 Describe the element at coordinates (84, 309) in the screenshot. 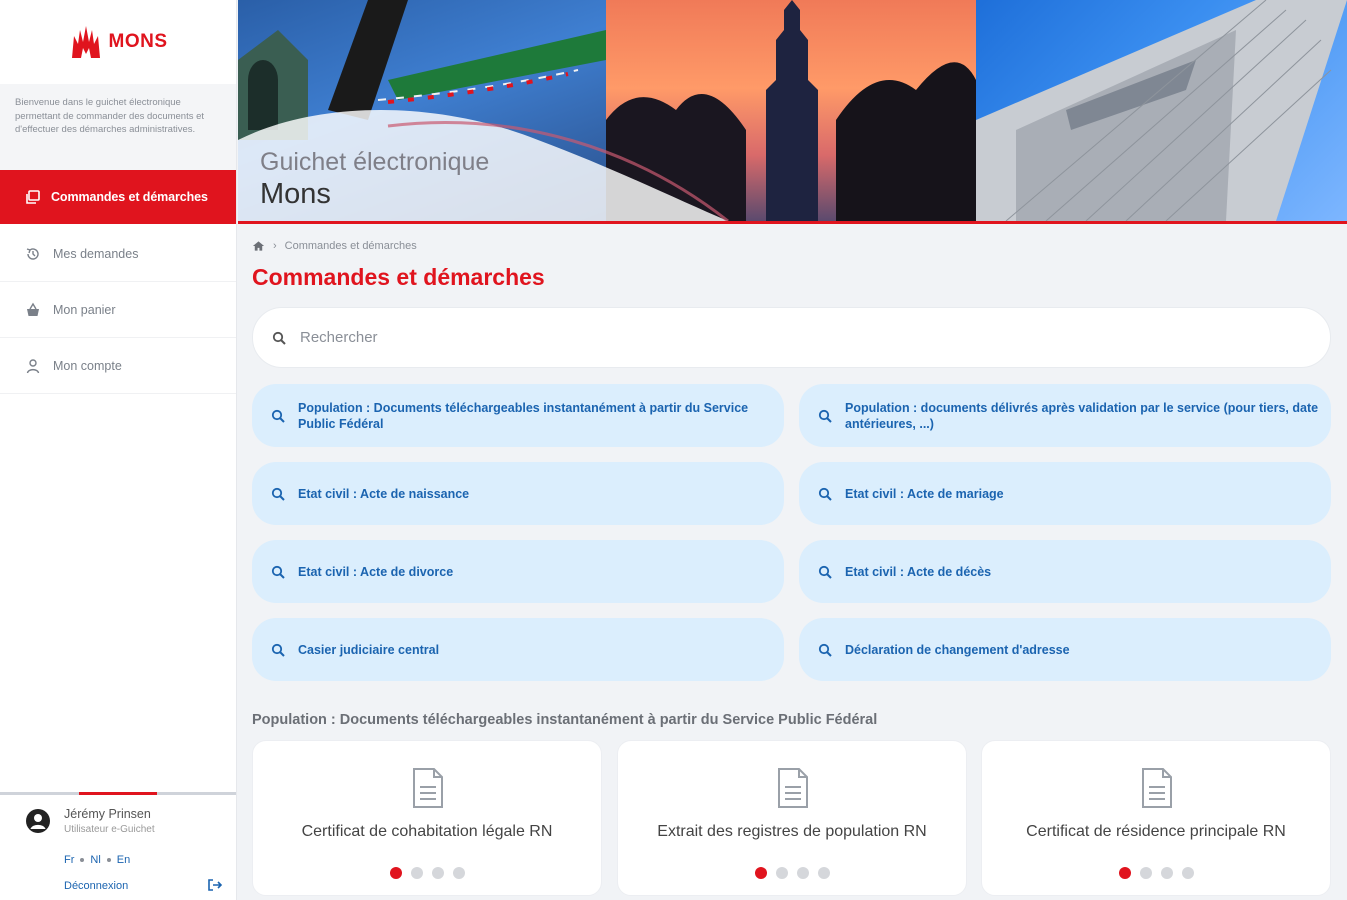

I see `sidebar-item-label: Mon panier` at that location.